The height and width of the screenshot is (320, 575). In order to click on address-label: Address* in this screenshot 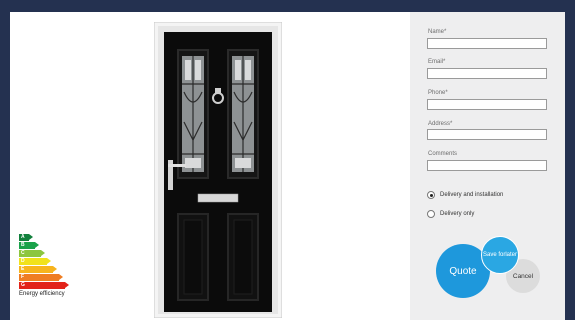, I will do `click(440, 124)`.